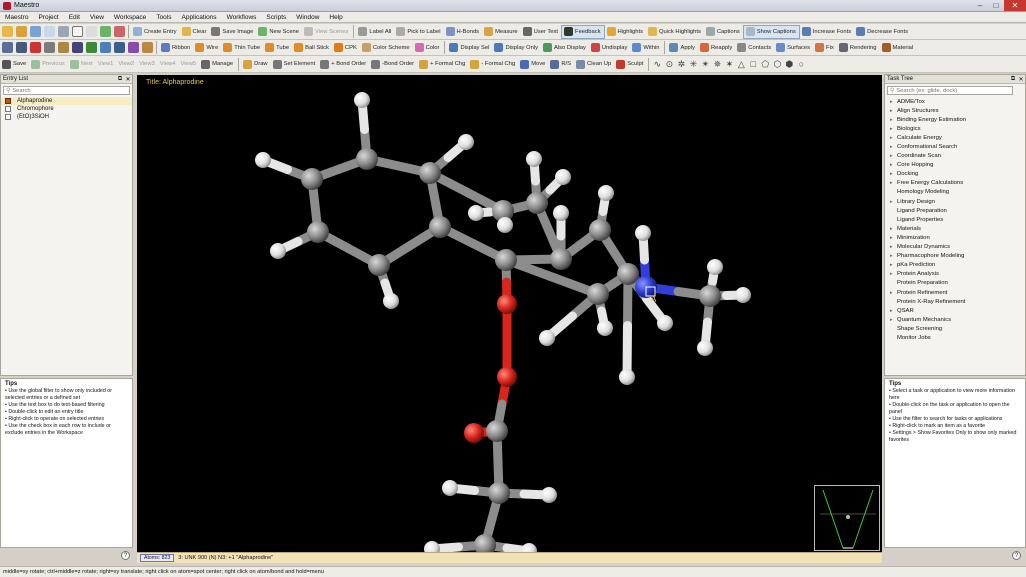  I want to click on create-entry-button: Create Entry, so click(155, 32).